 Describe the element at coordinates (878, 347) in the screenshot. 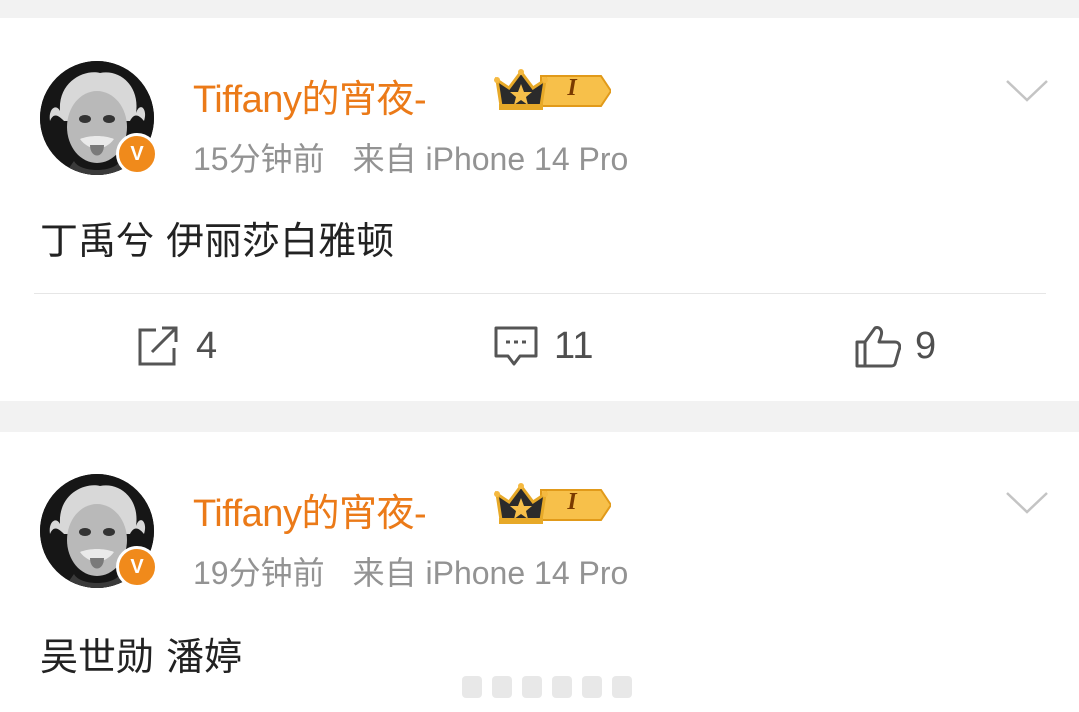

I see `like-icon` at that location.